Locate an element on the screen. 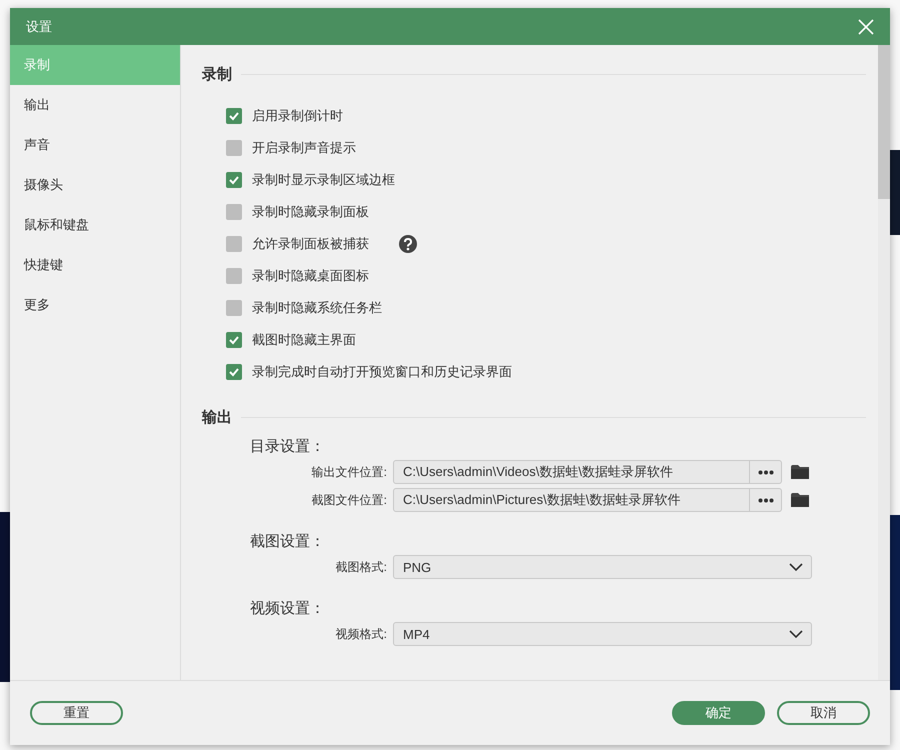 This screenshot has width=900, height=750. dialog-button: 取消 is located at coordinates (823, 713).